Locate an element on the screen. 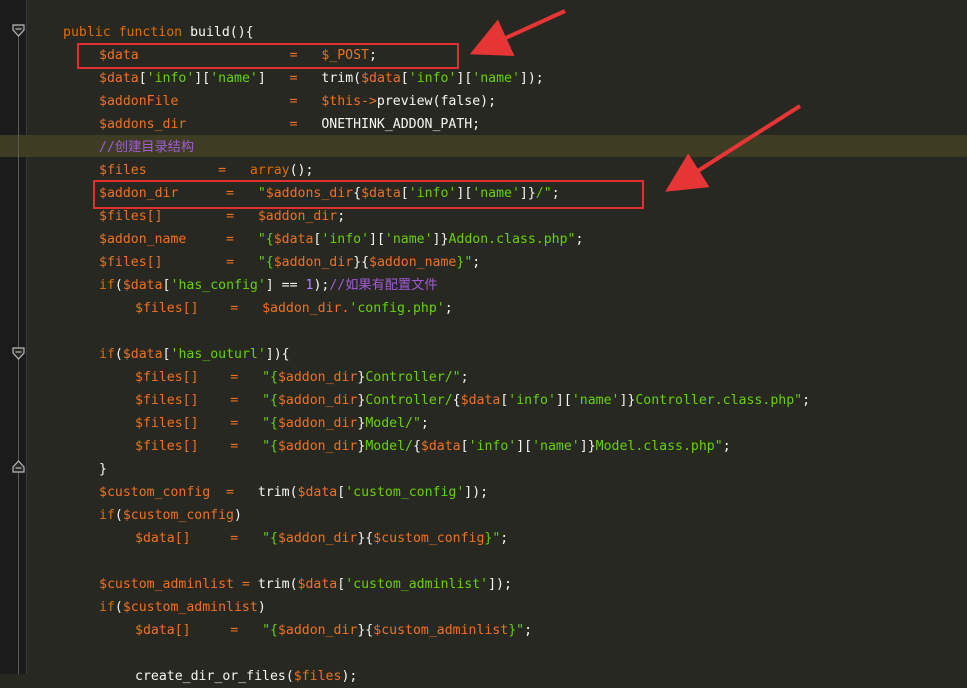  annotation-arrows is located at coordinates (635, 100).